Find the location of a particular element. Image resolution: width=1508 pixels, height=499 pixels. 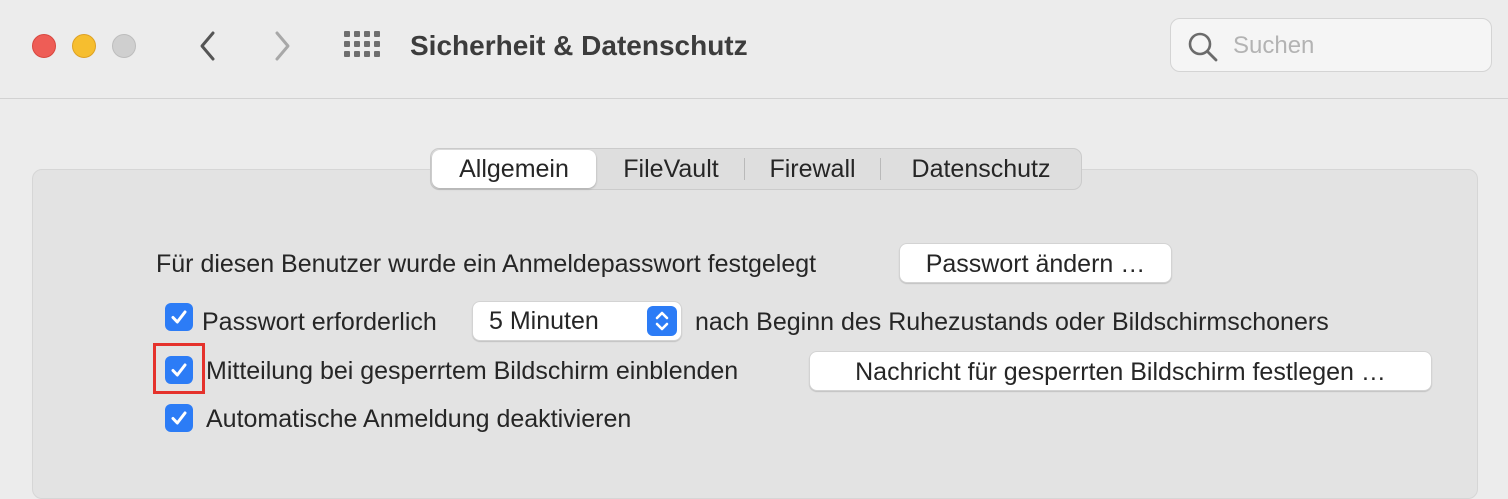

tab-bar: Allgemein FileVault Firewall Datenschutz is located at coordinates (756, 169).